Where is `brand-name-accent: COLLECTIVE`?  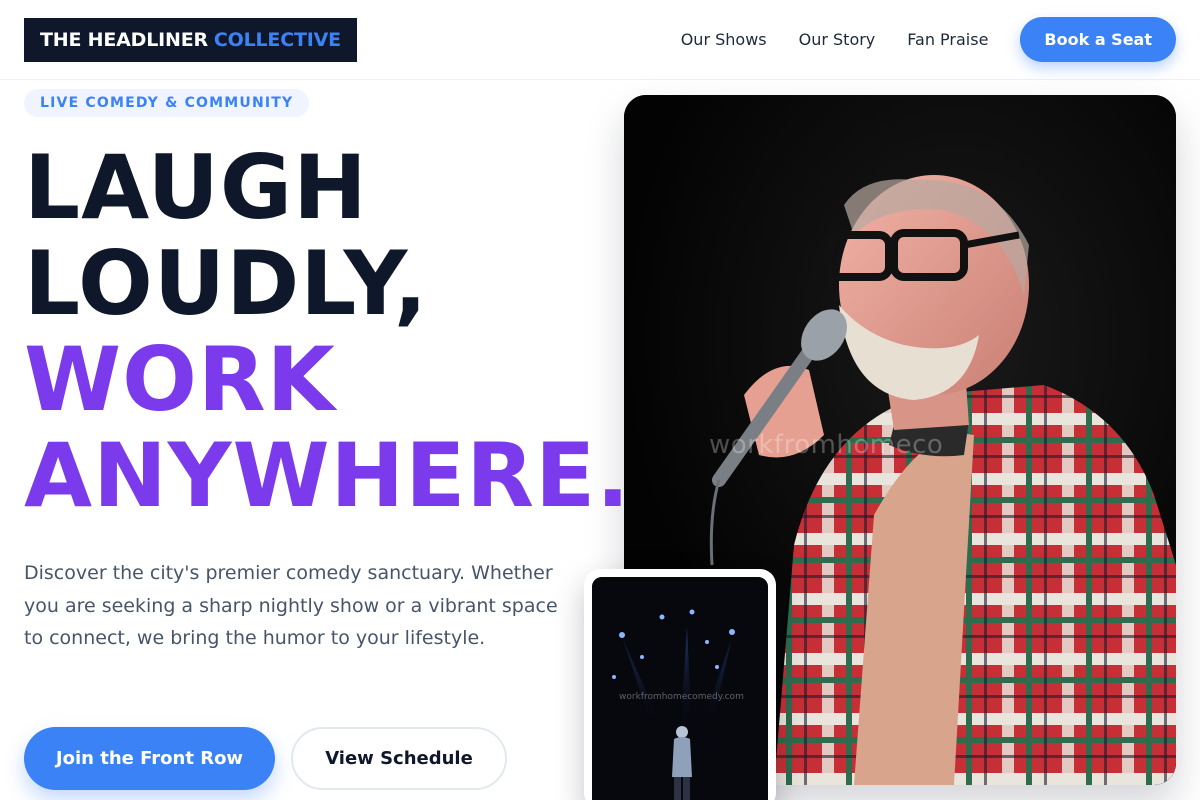 brand-name-accent: COLLECTIVE is located at coordinates (277, 40).